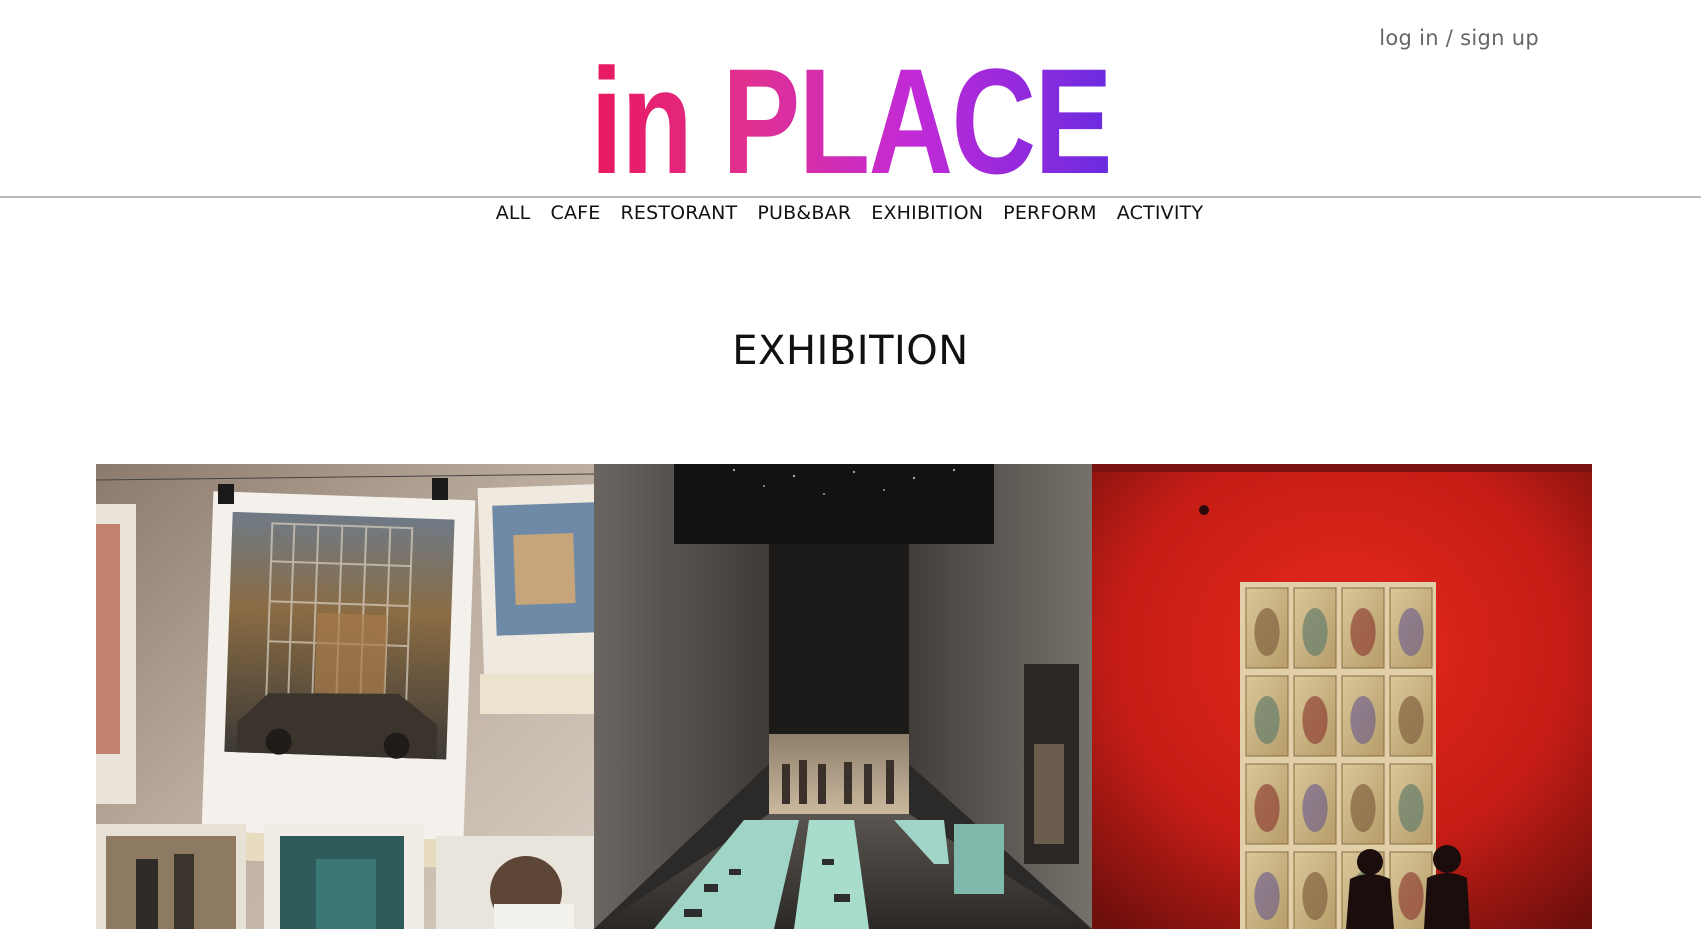 This screenshot has width=1701, height=929. I want to click on nav-item-cafe: CAFE, so click(575, 213).